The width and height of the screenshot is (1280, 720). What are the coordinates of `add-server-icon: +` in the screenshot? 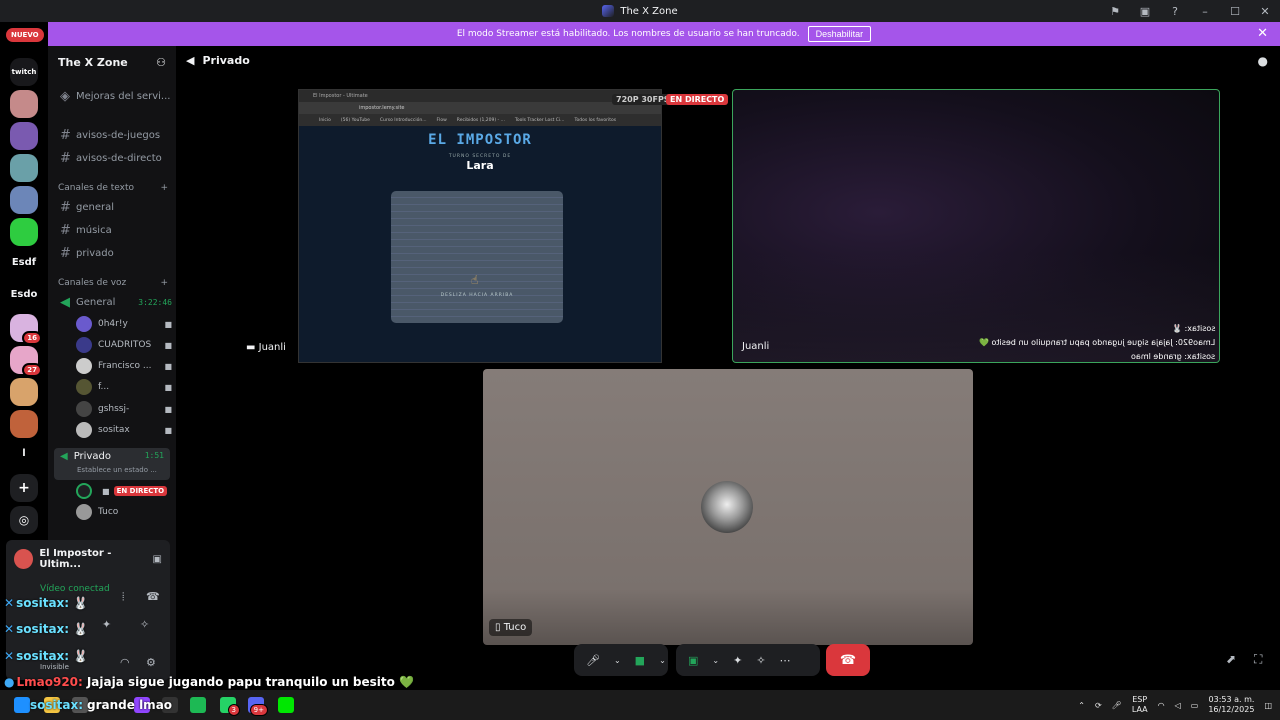 It's located at (24, 488).